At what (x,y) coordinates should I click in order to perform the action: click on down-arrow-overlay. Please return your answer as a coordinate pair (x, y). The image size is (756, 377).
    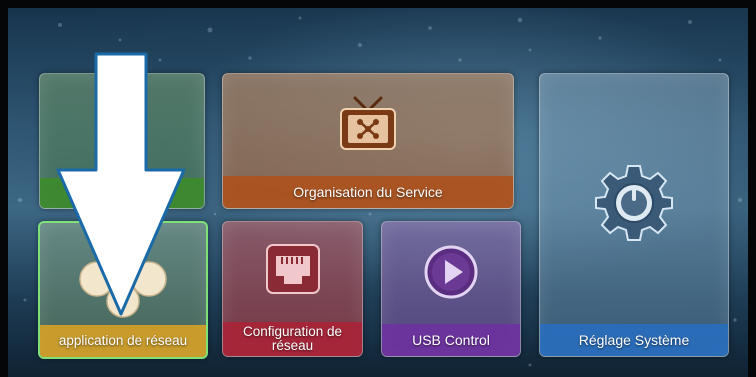
    Looking at the image, I should click on (121, 184).